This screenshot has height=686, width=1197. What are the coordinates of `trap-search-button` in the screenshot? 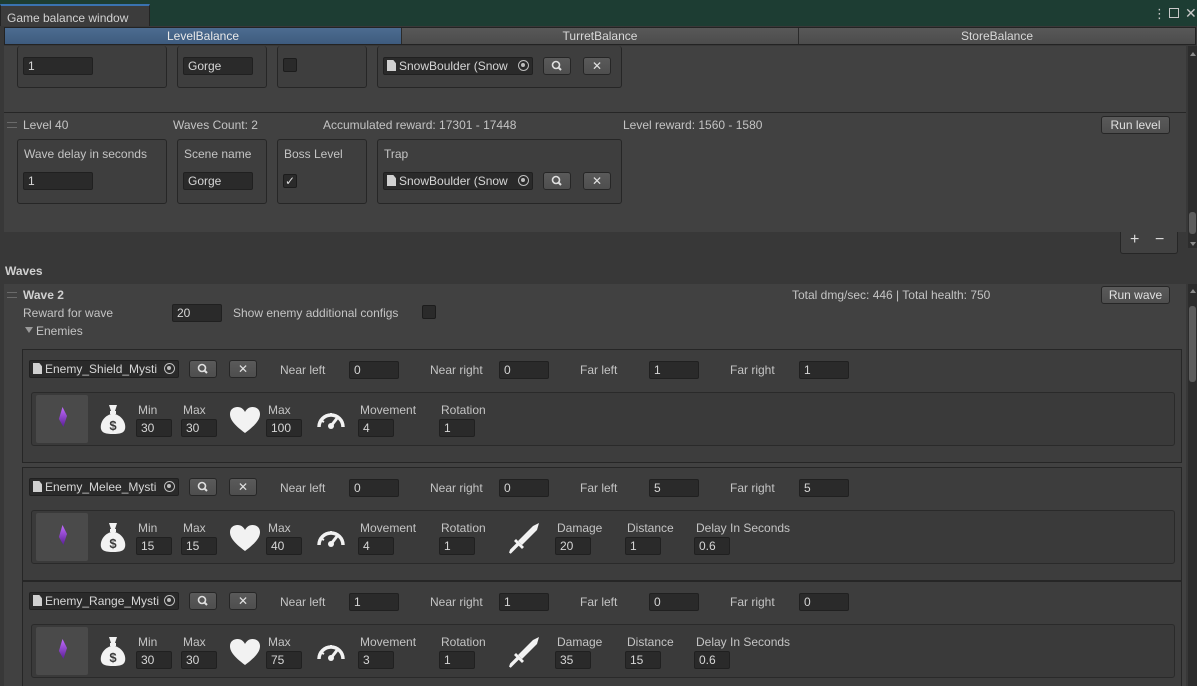 It's located at (557, 181).